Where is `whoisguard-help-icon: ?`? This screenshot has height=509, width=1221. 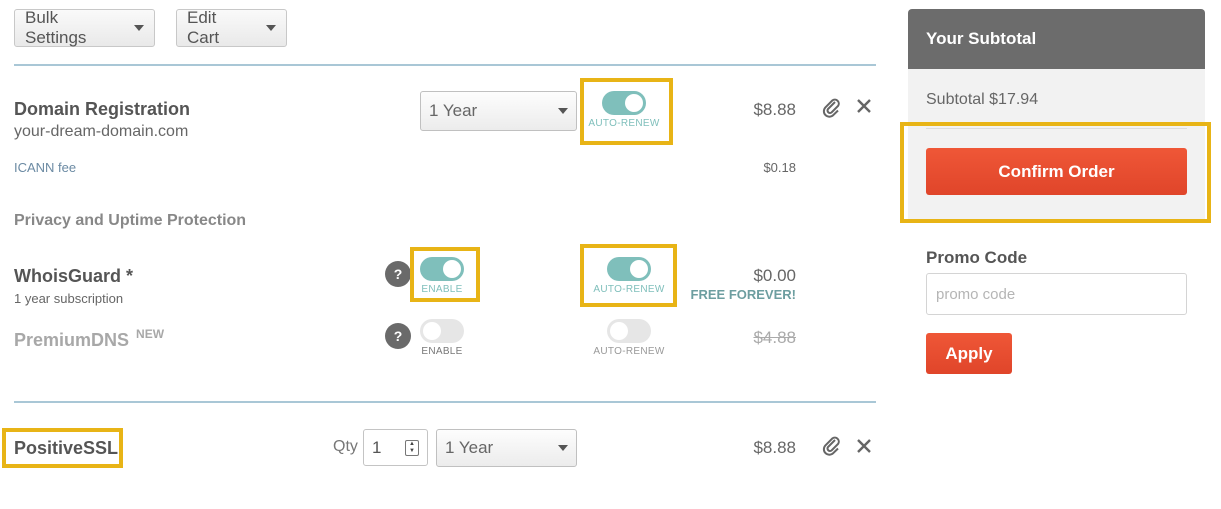 whoisguard-help-icon: ? is located at coordinates (398, 274).